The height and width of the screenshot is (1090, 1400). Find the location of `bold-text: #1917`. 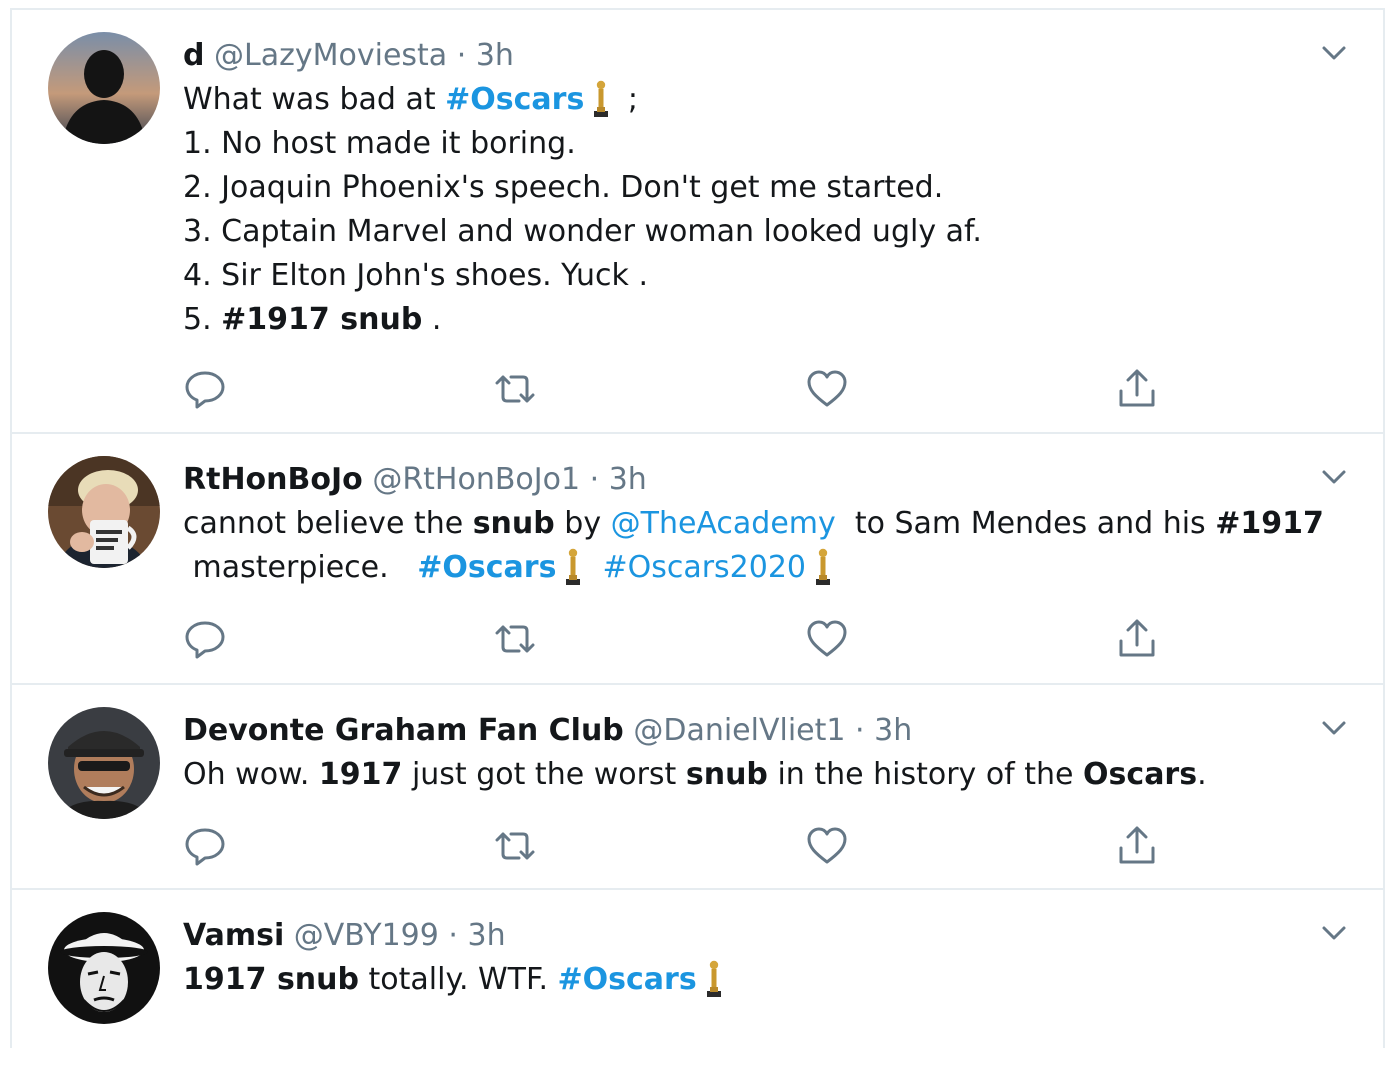

bold-text: #1917 is located at coordinates (1269, 523).